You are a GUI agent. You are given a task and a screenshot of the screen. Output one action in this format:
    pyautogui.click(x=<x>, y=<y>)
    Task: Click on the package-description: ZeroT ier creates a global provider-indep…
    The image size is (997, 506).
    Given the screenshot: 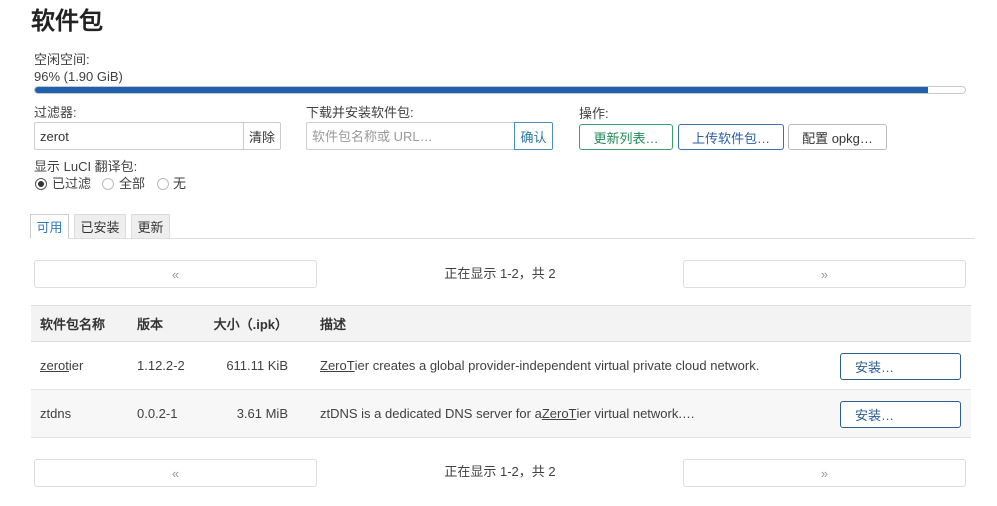 What is the action you would take?
    pyautogui.click(x=539, y=365)
    